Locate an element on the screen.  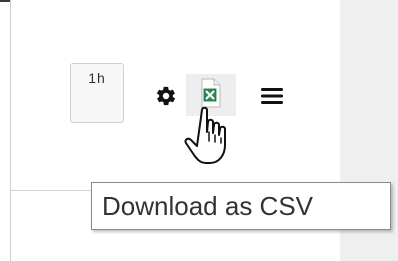
csv-file-icon is located at coordinates (211, 95).